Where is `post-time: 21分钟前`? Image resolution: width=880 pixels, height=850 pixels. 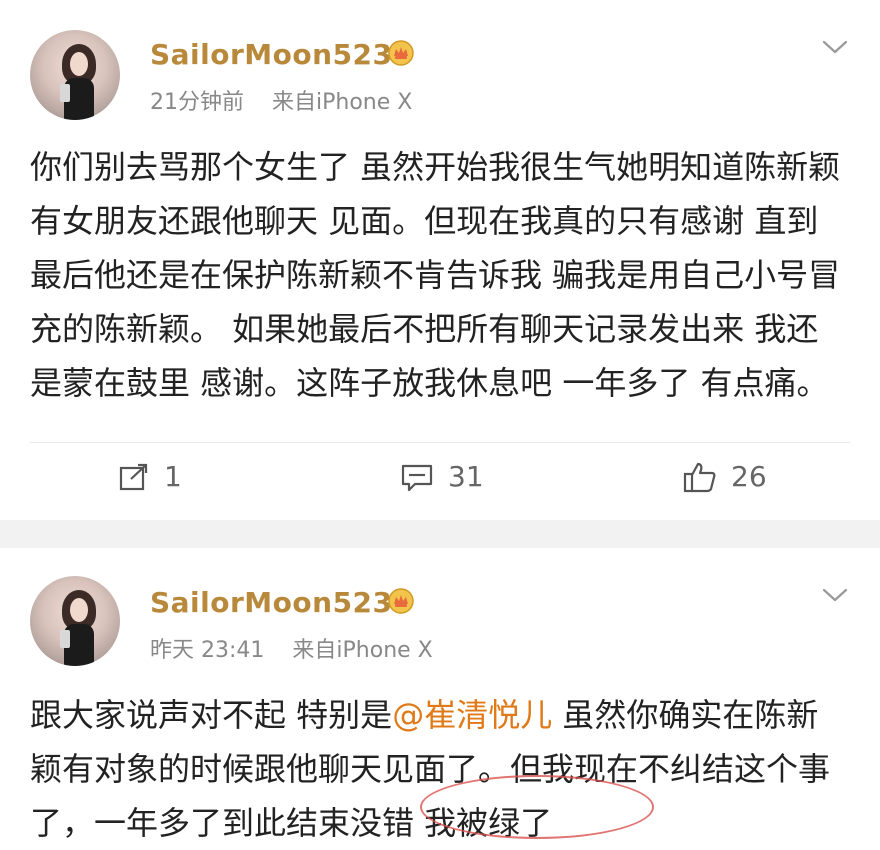
post-time: 21分钟前 is located at coordinates (197, 102).